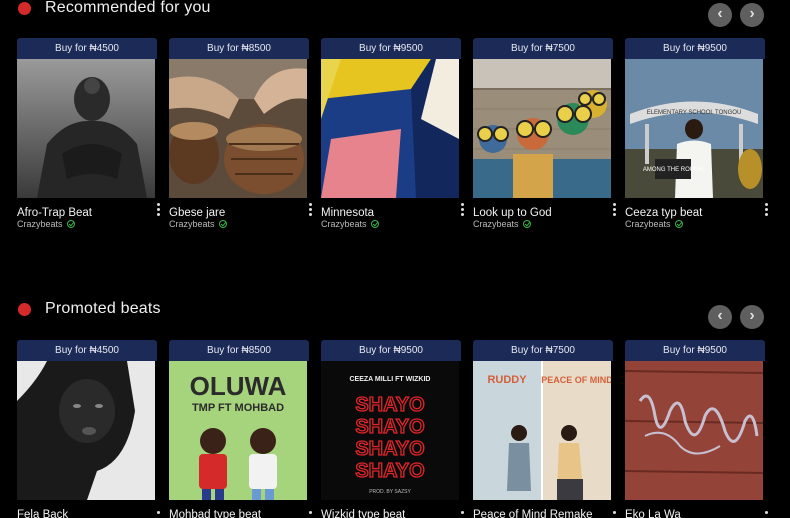  I want to click on cover-subtitle-text: TMP FT MOHBAD, so click(238, 408).